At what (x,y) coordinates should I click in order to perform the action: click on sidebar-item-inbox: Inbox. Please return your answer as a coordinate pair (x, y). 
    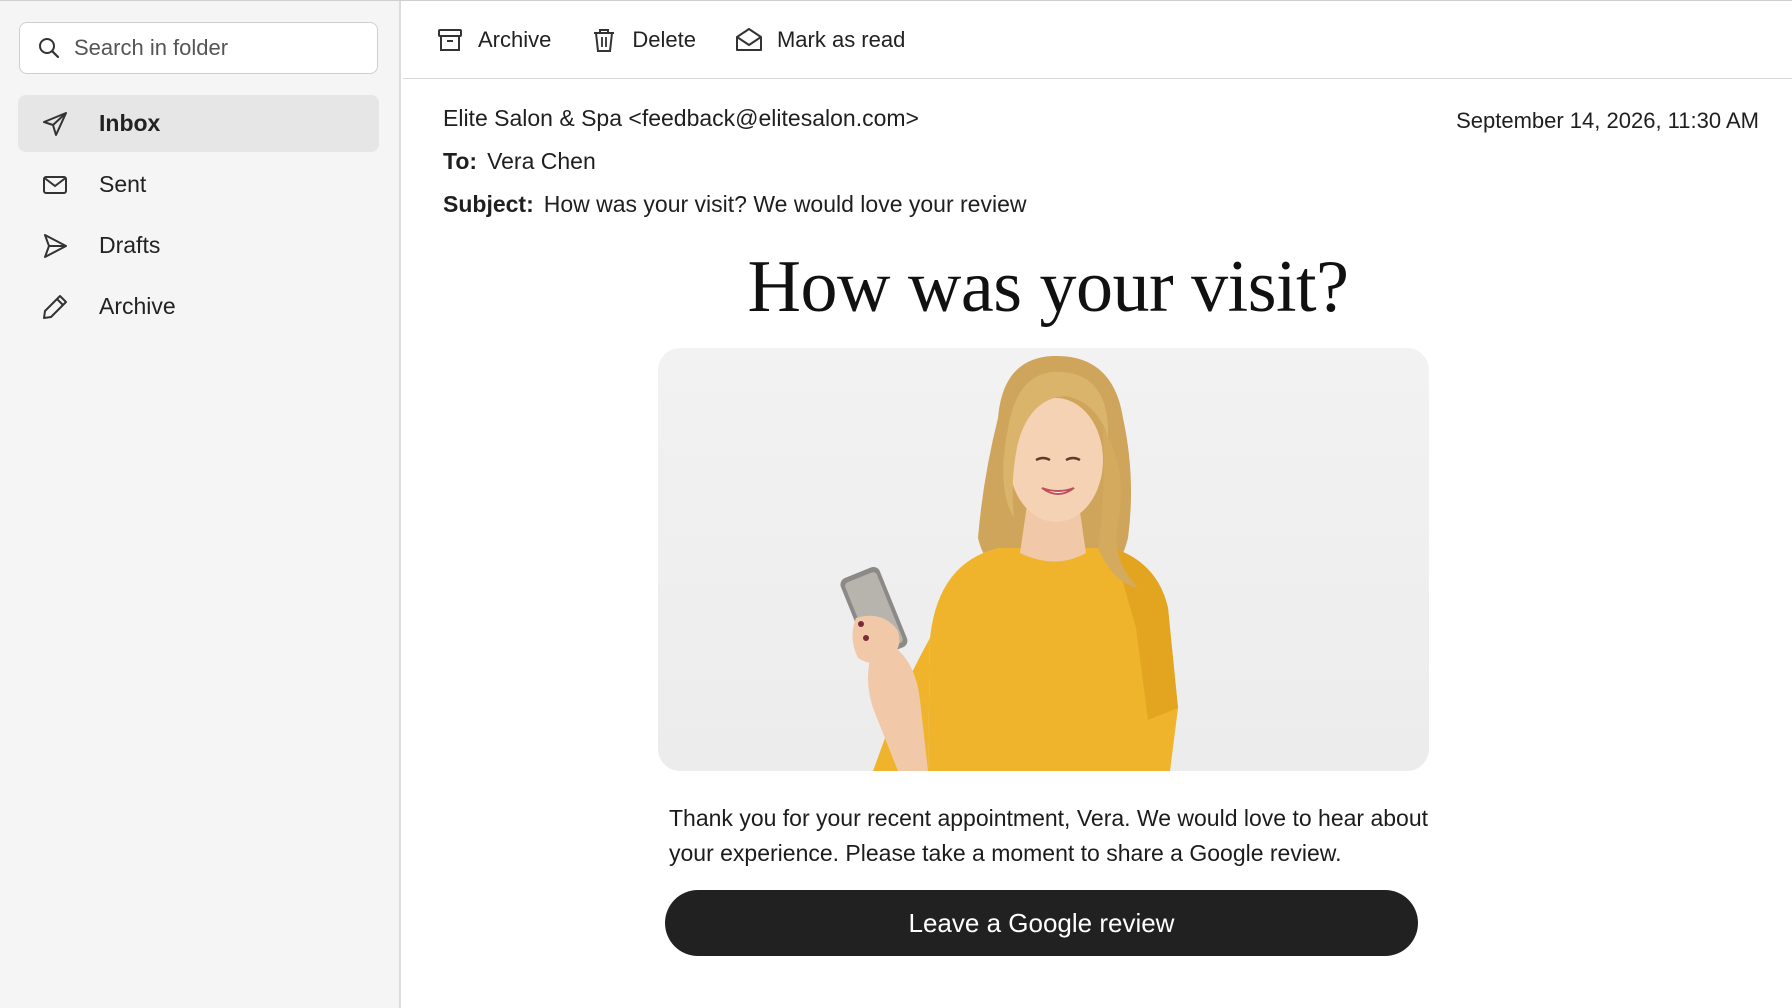
    Looking at the image, I should click on (198, 123).